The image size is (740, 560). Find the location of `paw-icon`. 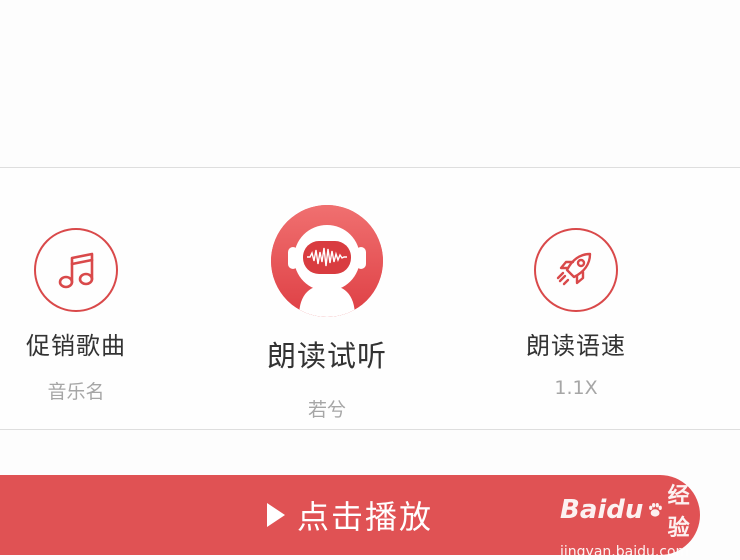

paw-icon is located at coordinates (656, 510).